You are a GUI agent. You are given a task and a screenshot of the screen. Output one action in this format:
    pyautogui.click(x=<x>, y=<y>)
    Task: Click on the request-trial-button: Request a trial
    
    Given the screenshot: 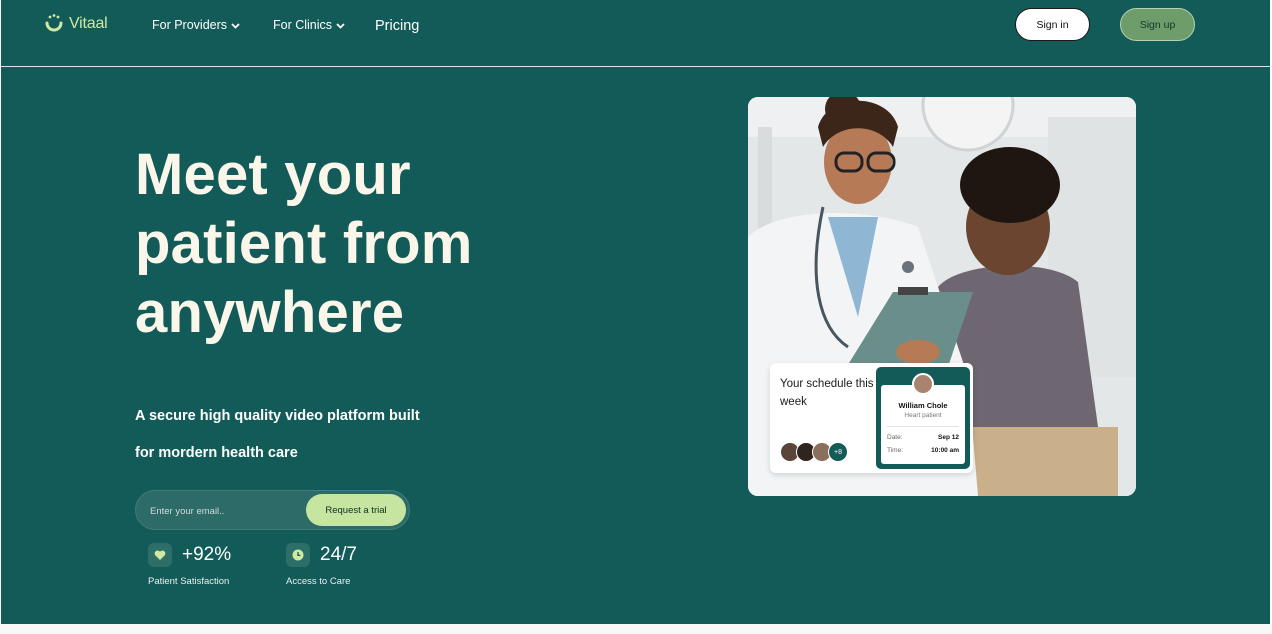 What is the action you would take?
    pyautogui.click(x=356, y=510)
    